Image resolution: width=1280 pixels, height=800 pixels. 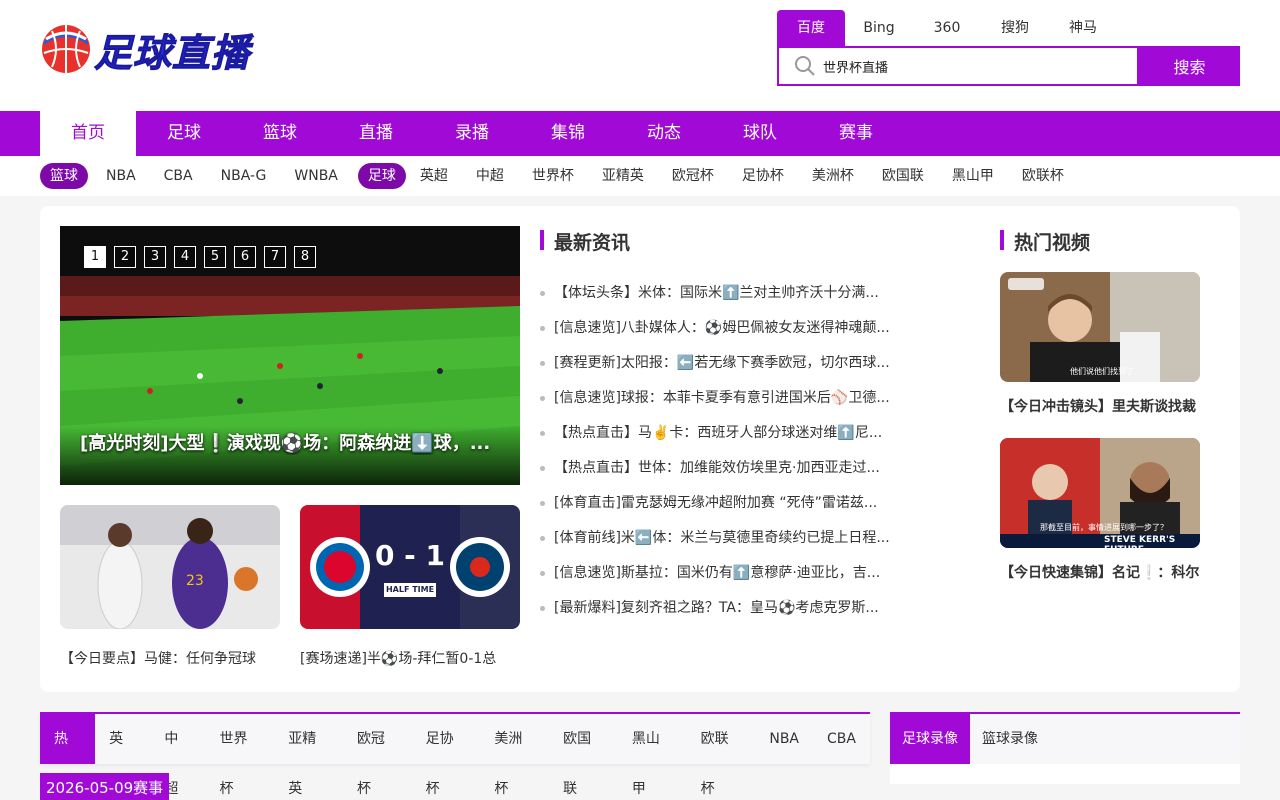 What do you see at coordinates (184, 133) in the screenshot?
I see `nav-item-football: 足球` at bounding box center [184, 133].